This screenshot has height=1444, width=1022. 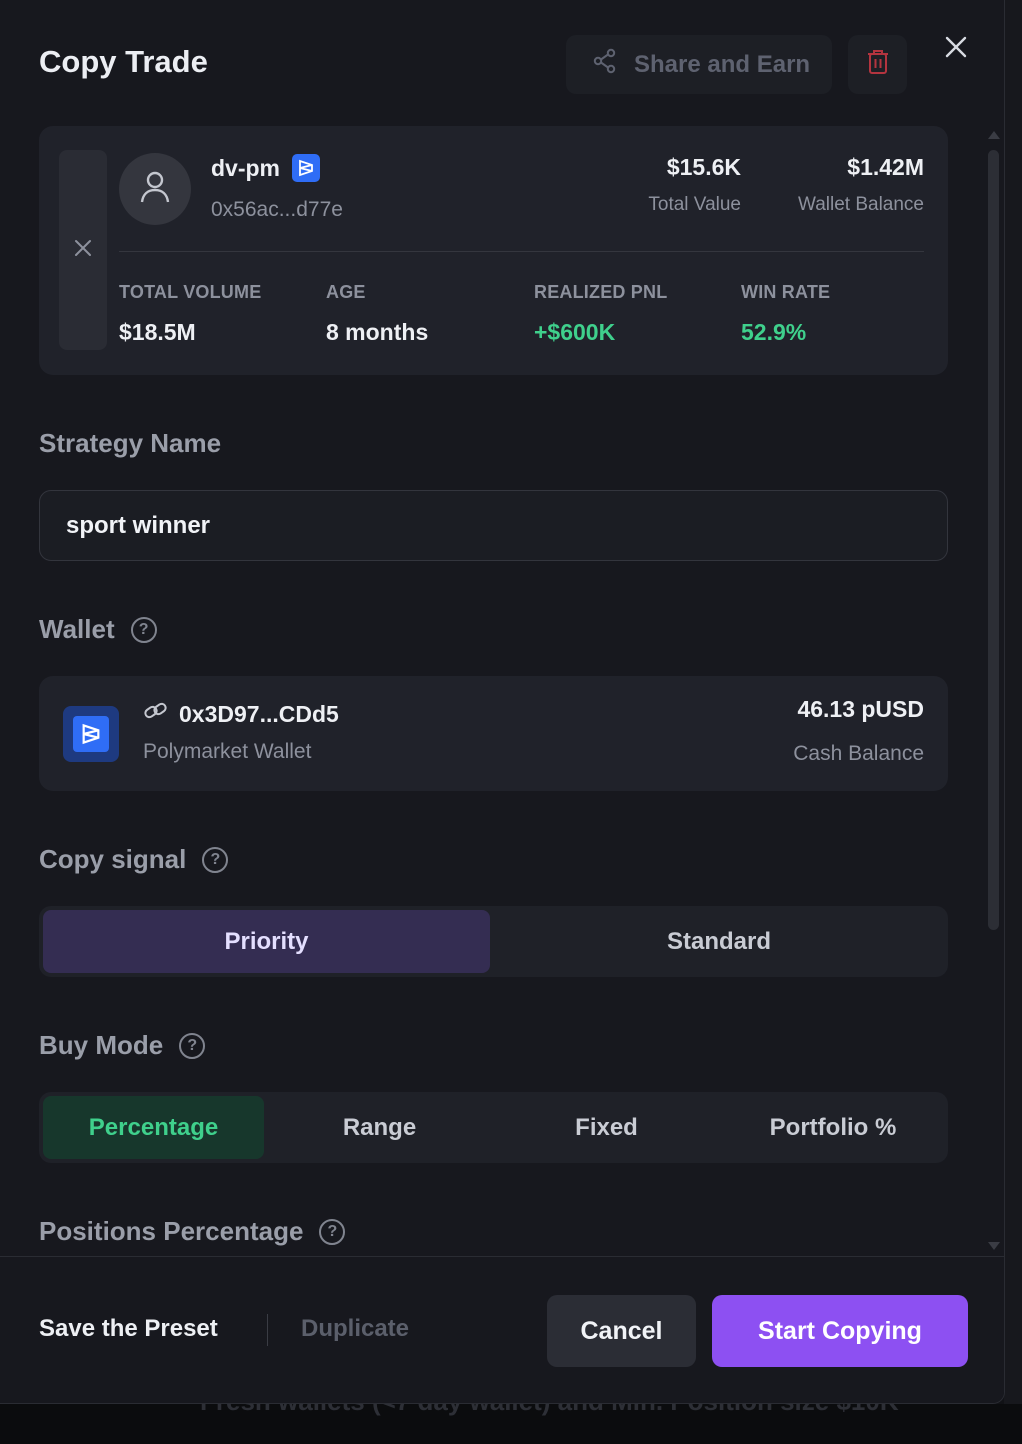 What do you see at coordinates (885, 167) in the screenshot?
I see `wallet-balance: $1.42M` at bounding box center [885, 167].